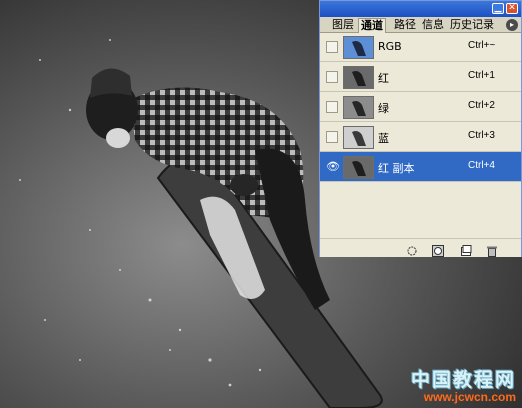 The image size is (522, 408). I want to click on tab-info: 信息, so click(433, 25).